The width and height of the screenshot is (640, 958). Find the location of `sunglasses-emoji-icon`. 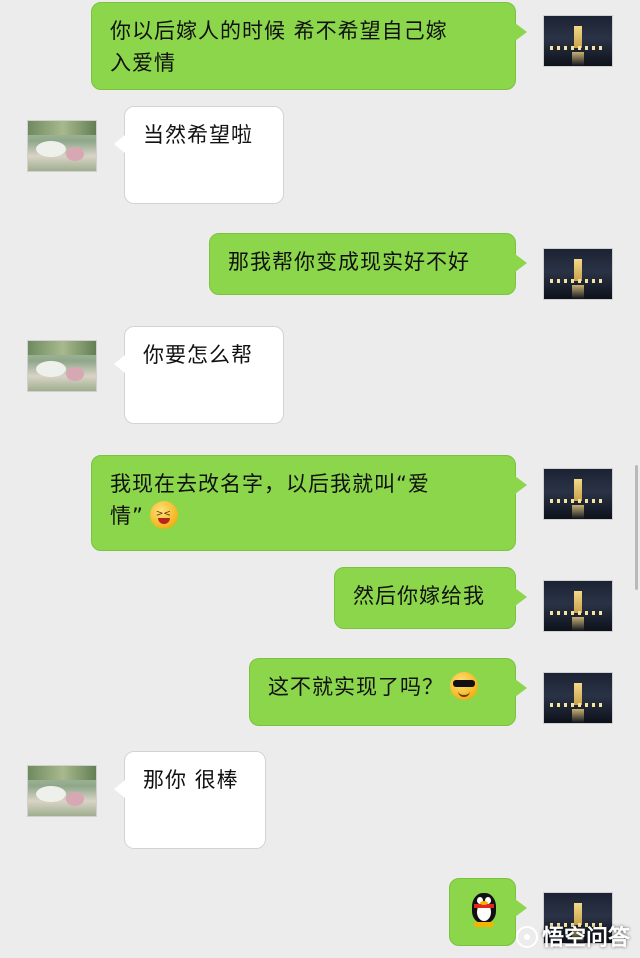

sunglasses-emoji-icon is located at coordinates (464, 686).